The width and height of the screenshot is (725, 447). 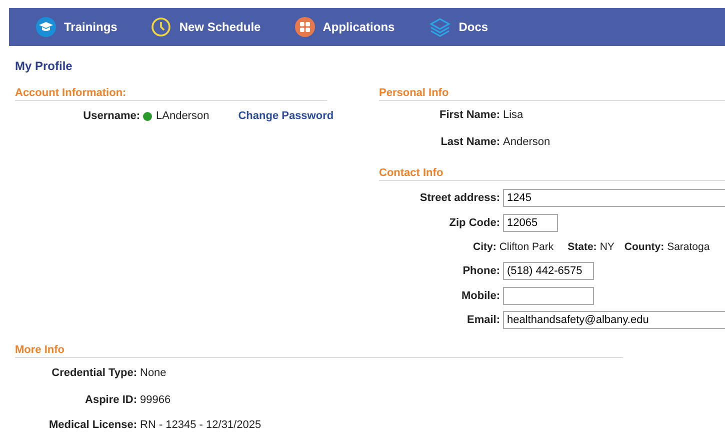 I want to click on nav-link: New Schedule, so click(x=206, y=27).